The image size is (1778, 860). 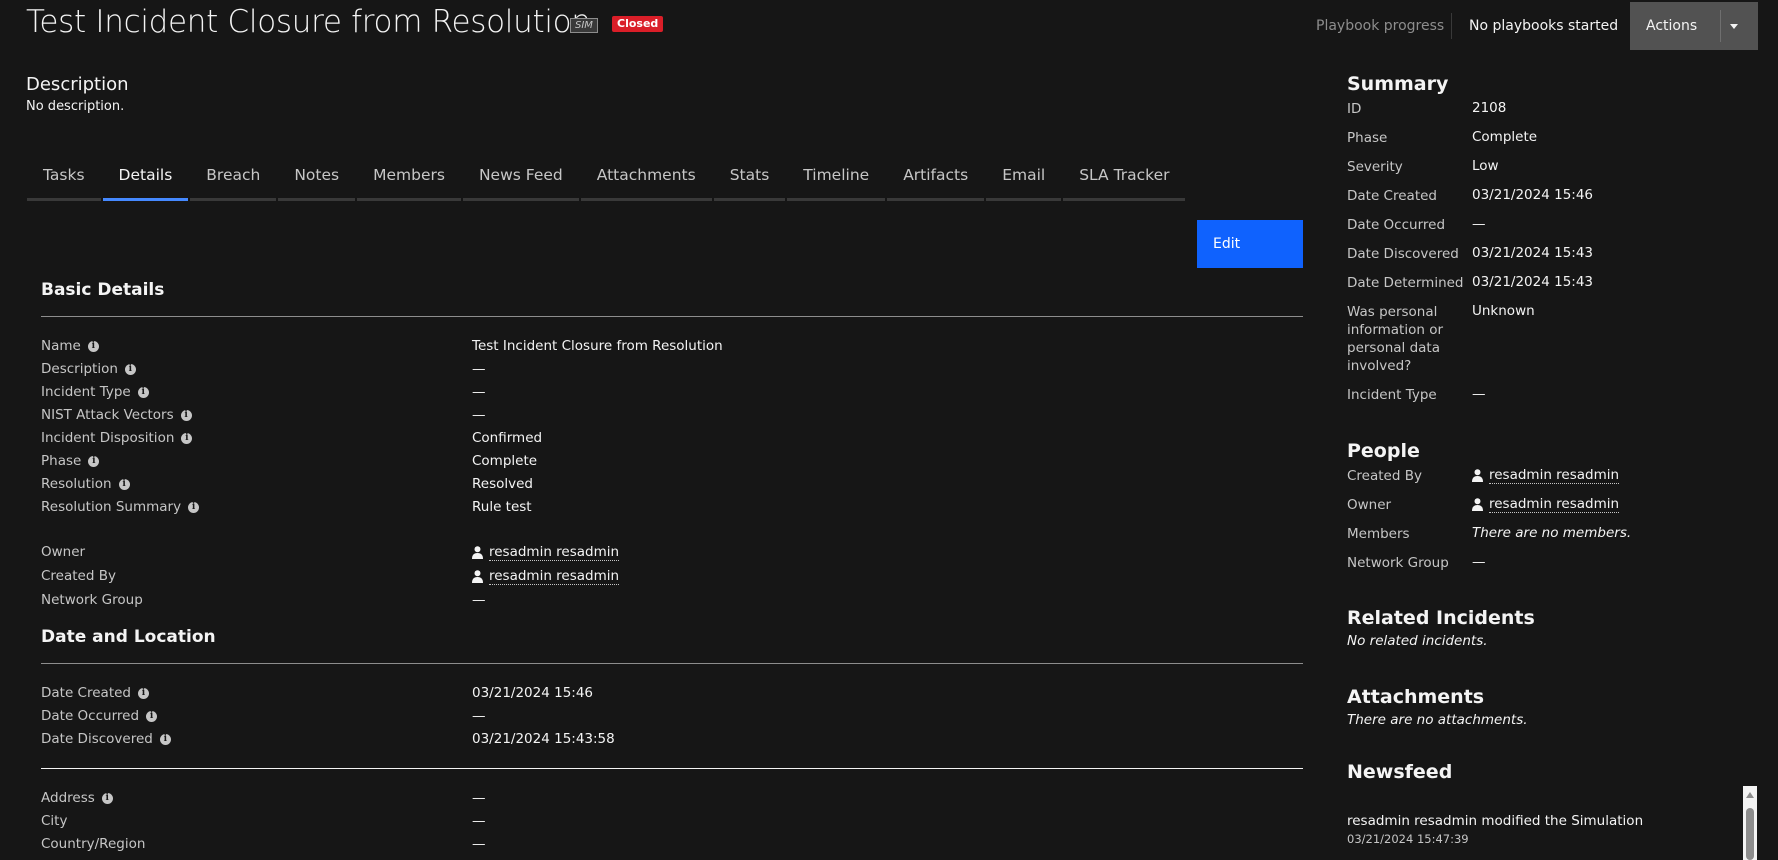 I want to click on owner-label: Owner, so click(x=63, y=552).